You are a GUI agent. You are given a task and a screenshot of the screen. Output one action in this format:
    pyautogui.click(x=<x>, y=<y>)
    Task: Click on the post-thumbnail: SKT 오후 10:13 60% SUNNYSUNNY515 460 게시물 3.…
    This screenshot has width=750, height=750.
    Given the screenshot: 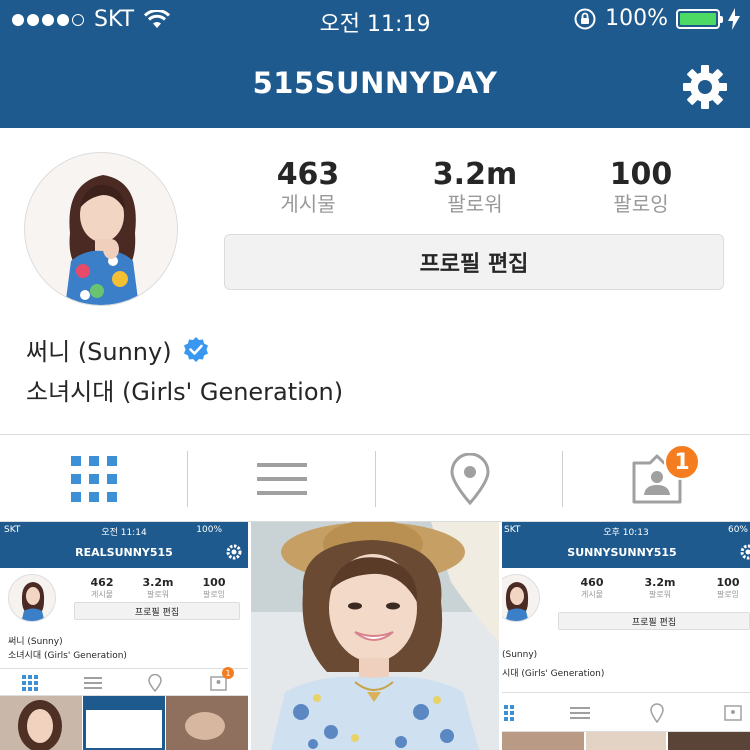 What is the action you would take?
    pyautogui.click(x=626, y=636)
    